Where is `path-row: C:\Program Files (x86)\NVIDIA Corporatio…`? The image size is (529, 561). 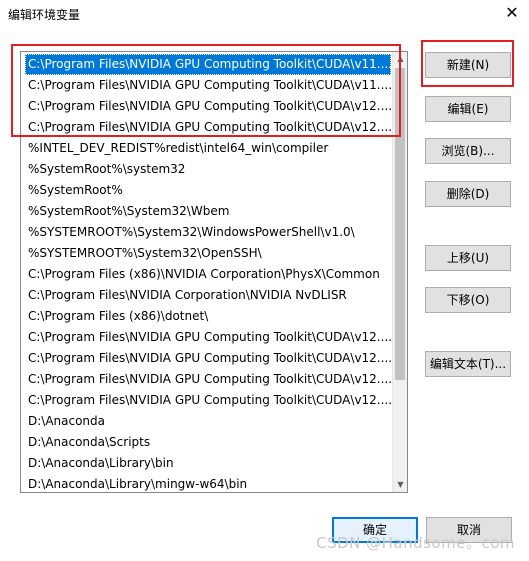 path-row: C:\Program Files (x86)\NVIDIA Corporatio… is located at coordinates (208, 274).